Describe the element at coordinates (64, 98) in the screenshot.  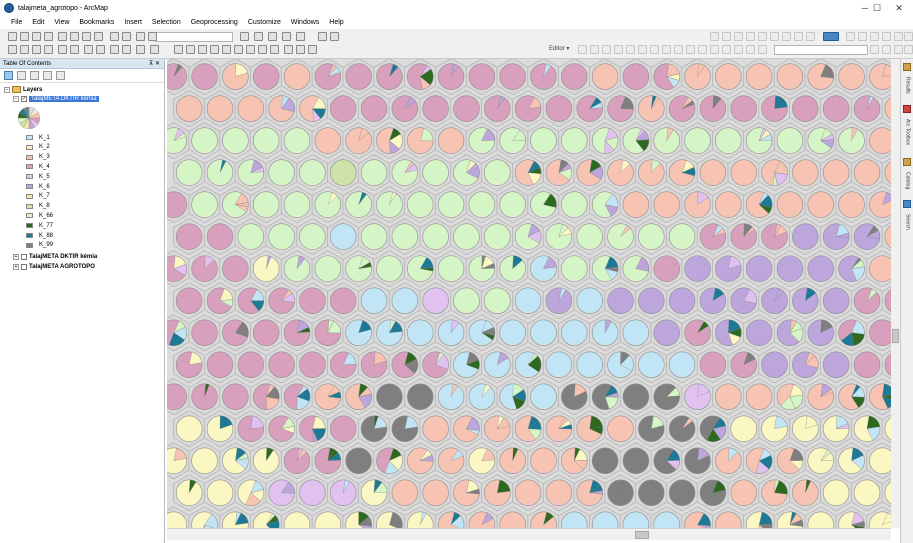
I see `selected-layer-label: TalajMETA DKTIR kémia` at that location.